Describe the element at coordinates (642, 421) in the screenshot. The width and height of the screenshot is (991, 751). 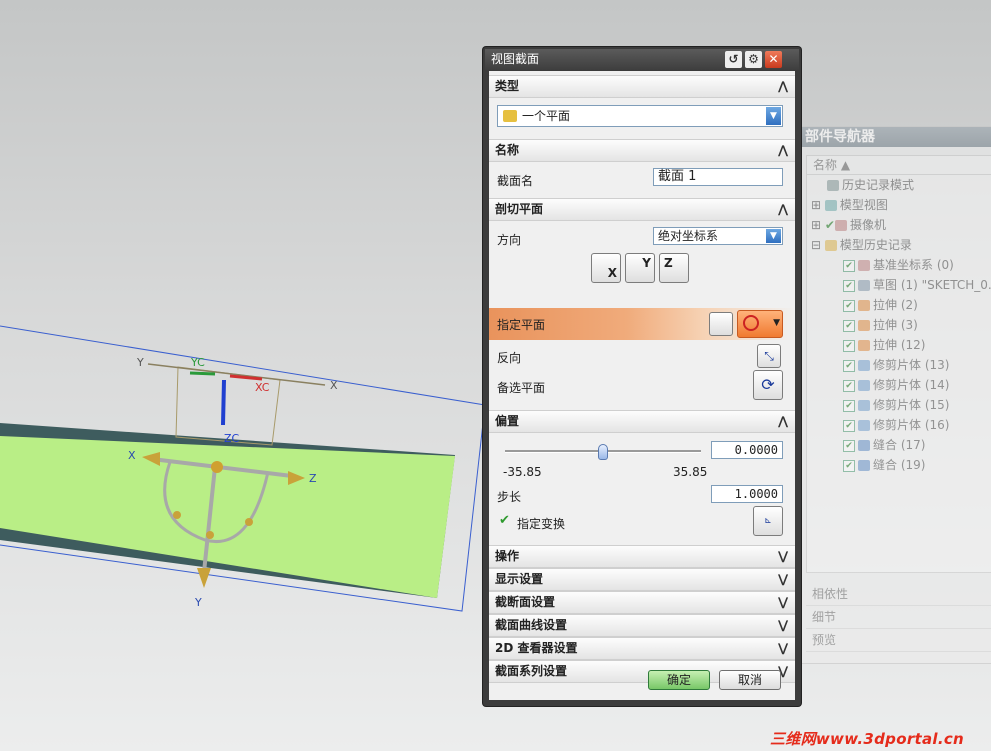
I see `group-offset-header: 偏置 ⋀` at that location.